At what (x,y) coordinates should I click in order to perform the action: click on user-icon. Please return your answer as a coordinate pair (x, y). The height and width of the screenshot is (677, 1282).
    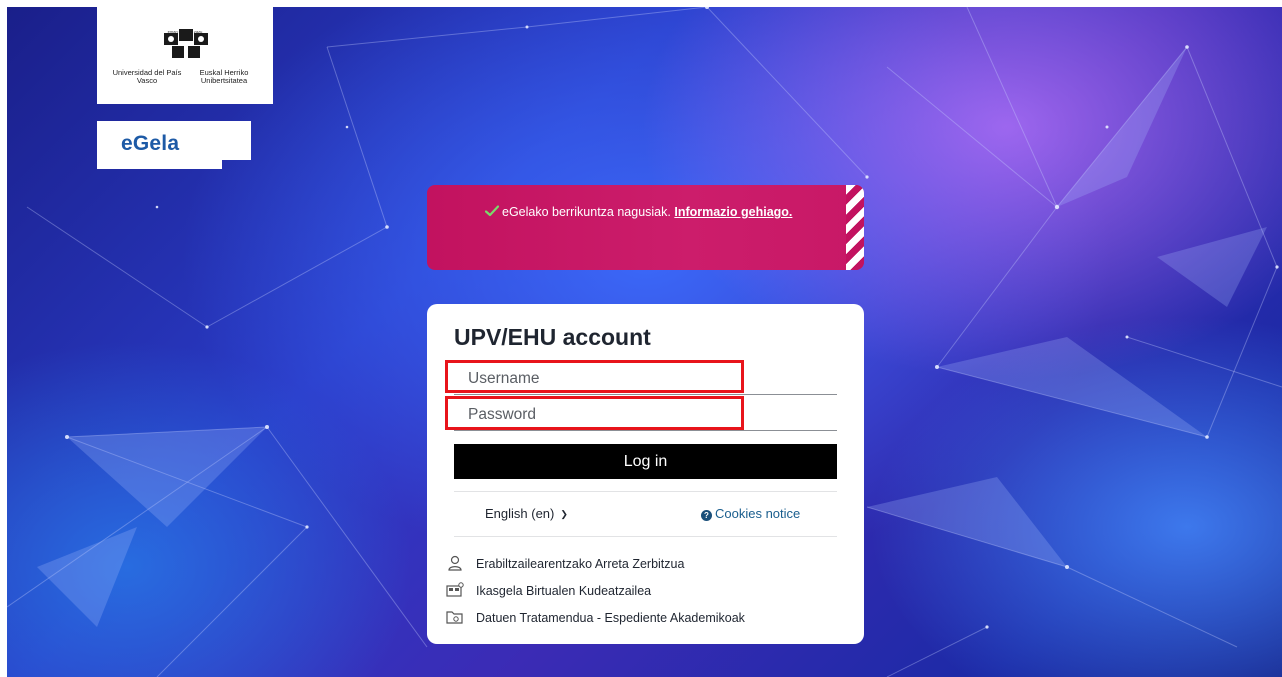
    Looking at the image, I should click on (455, 563).